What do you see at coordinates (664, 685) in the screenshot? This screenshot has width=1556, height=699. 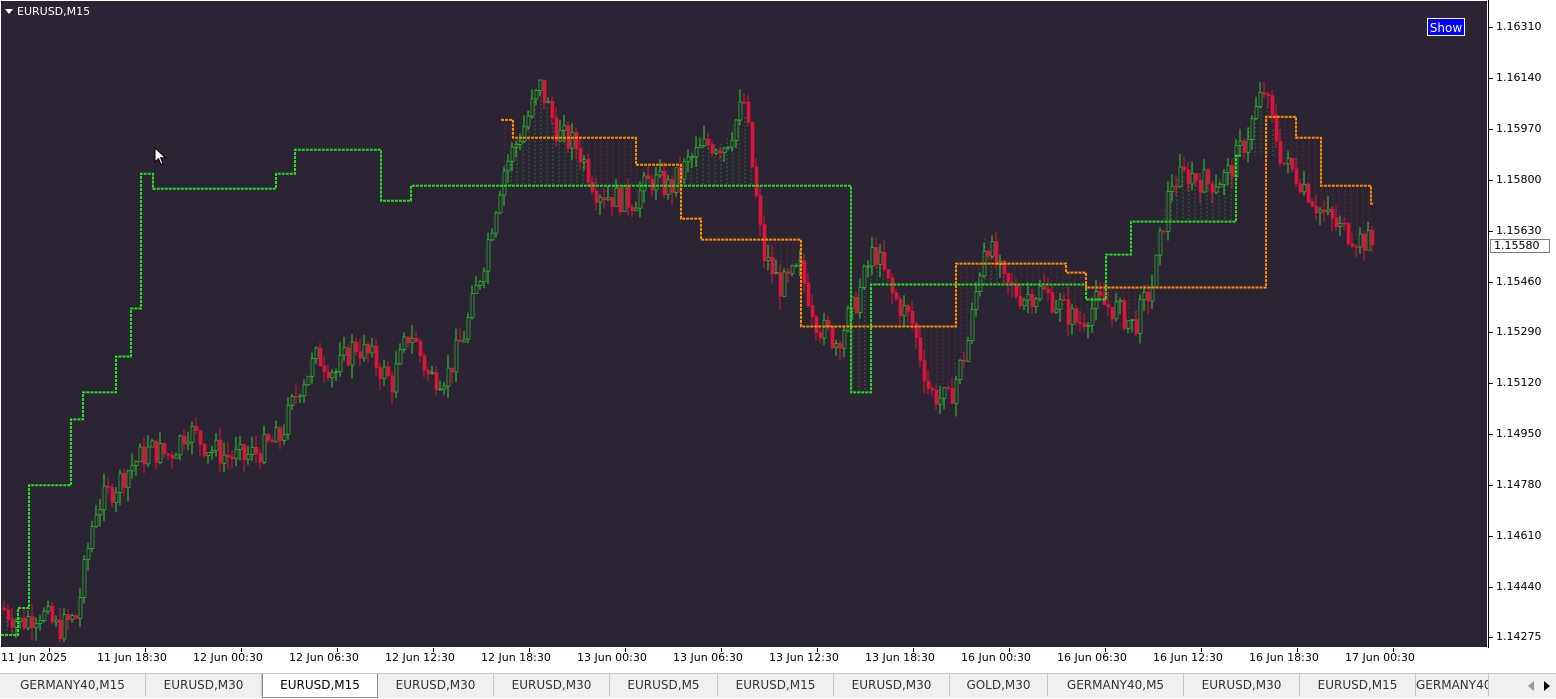 I see `chart-tab: EURUSD,M5` at bounding box center [664, 685].